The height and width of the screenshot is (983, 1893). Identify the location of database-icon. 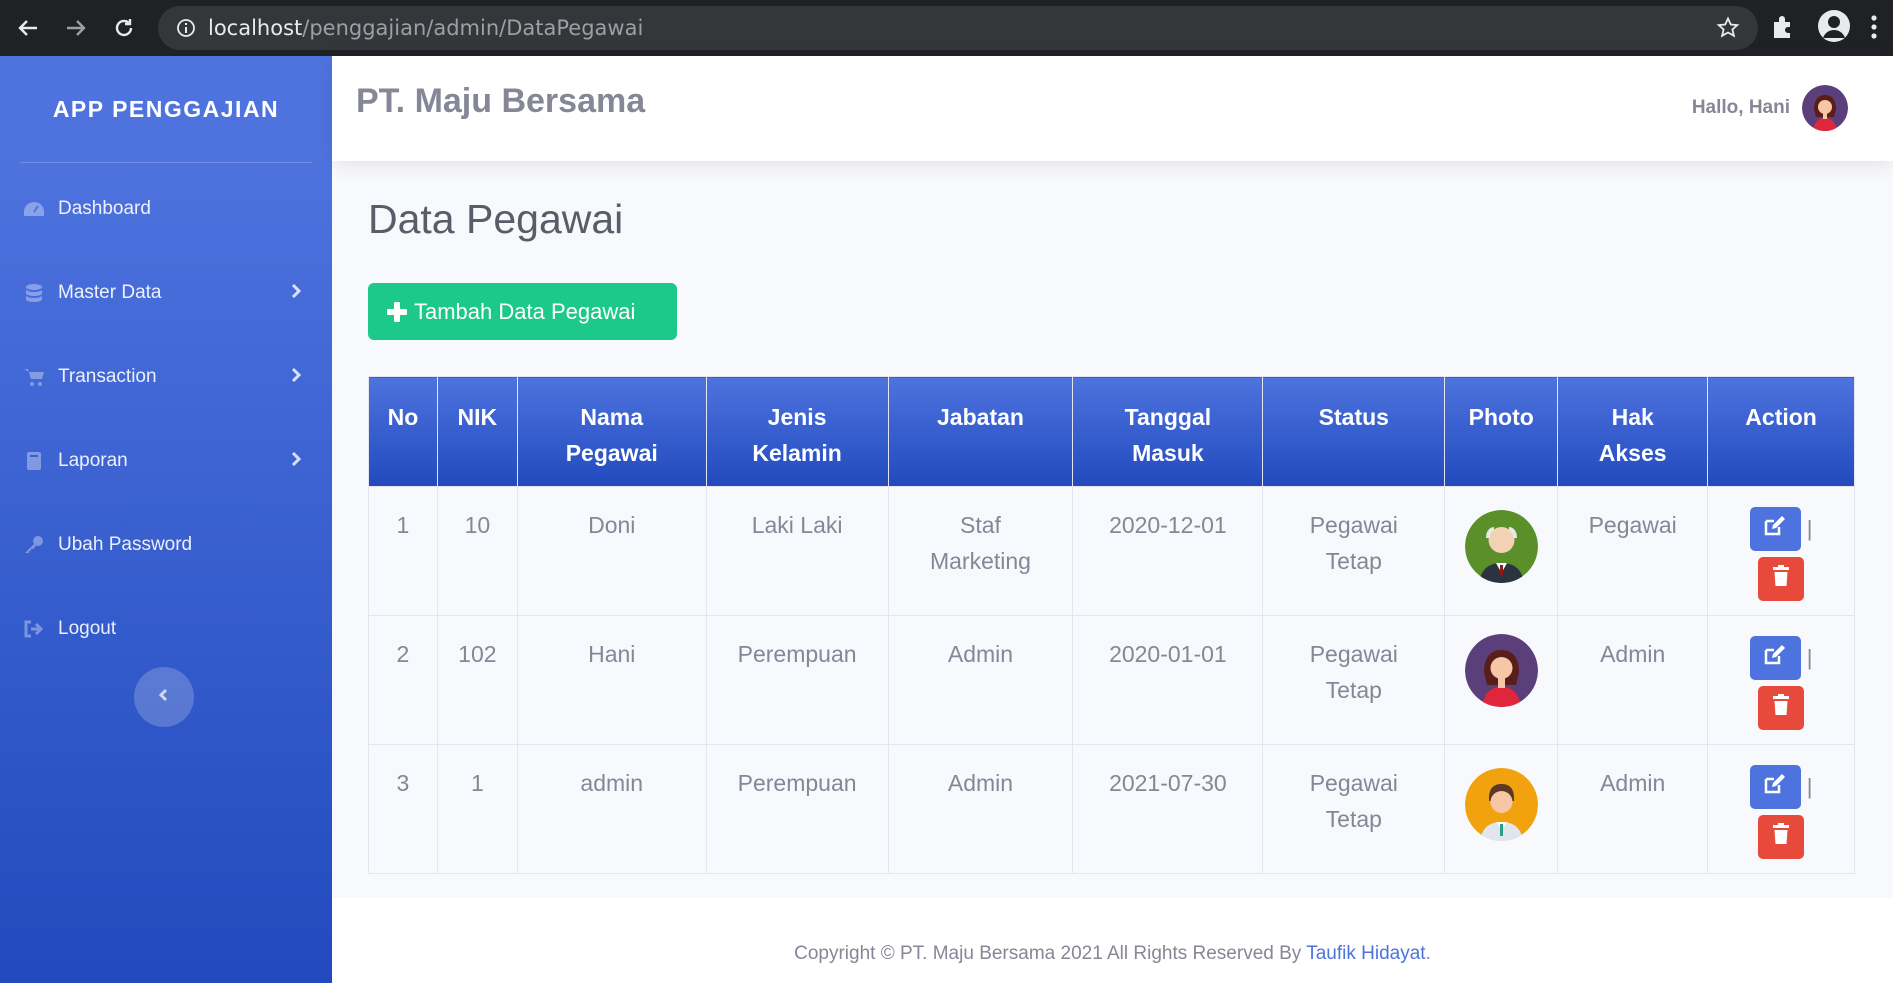
(34, 293).